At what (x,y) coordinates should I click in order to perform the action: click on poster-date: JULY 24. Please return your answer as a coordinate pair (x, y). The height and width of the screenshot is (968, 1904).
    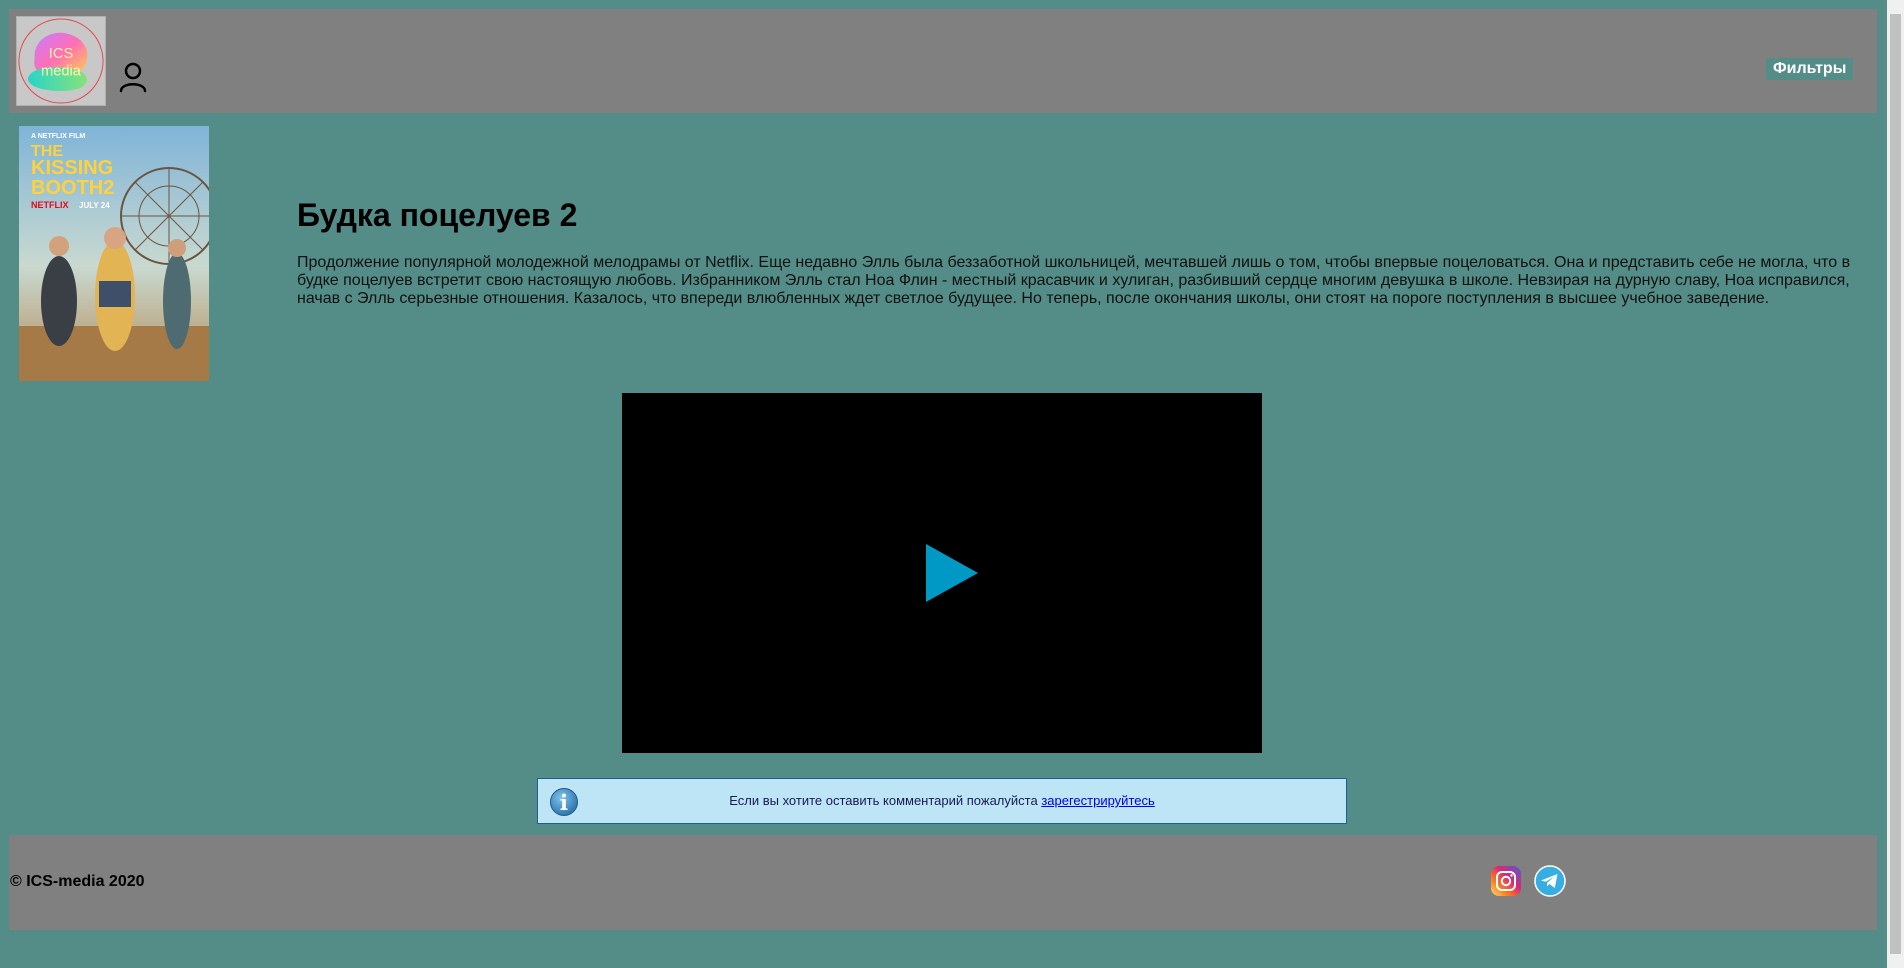
    Looking at the image, I should click on (94, 205).